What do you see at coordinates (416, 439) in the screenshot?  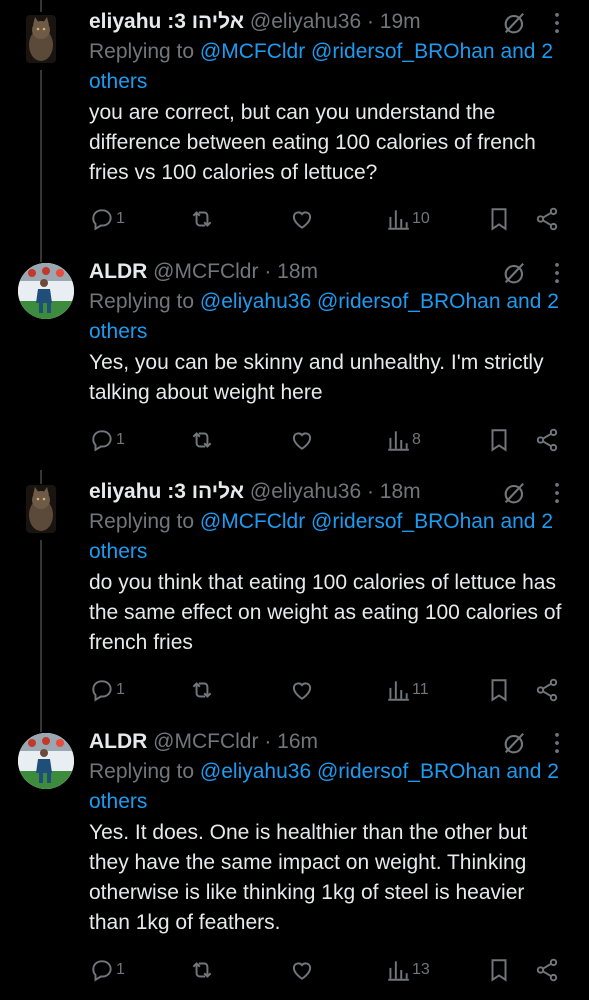 I see `view-count: 8` at bounding box center [416, 439].